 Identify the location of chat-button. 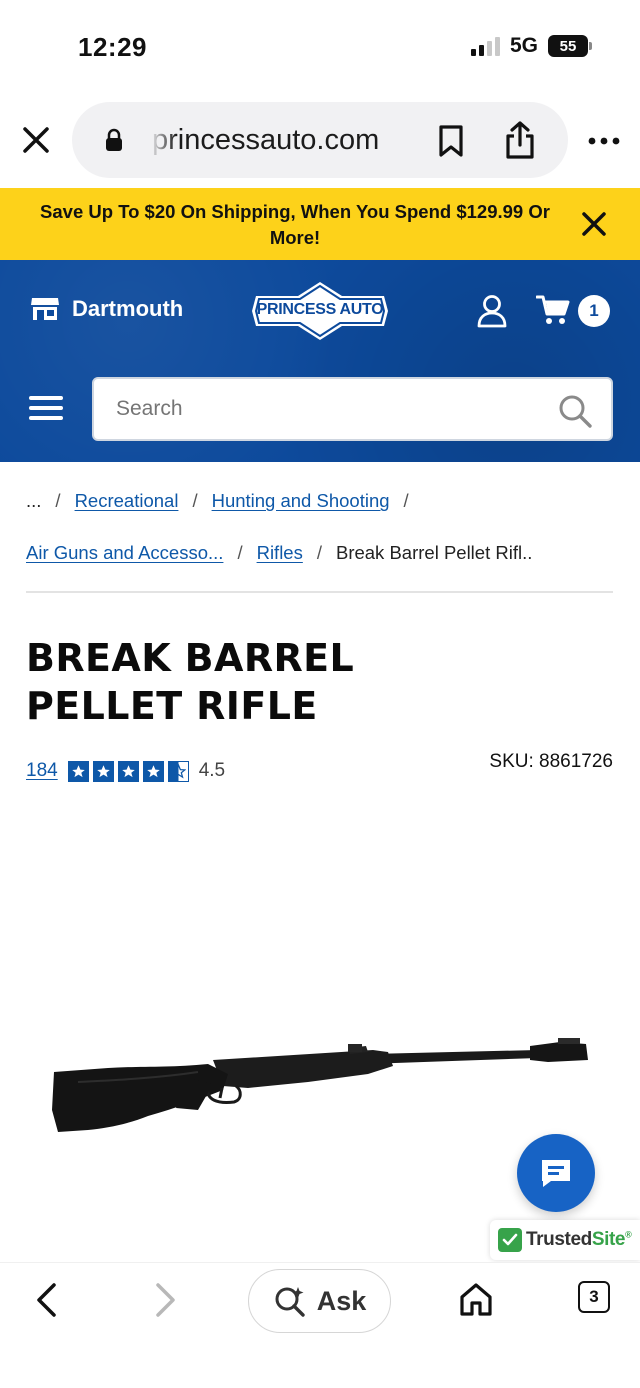
(556, 1173).